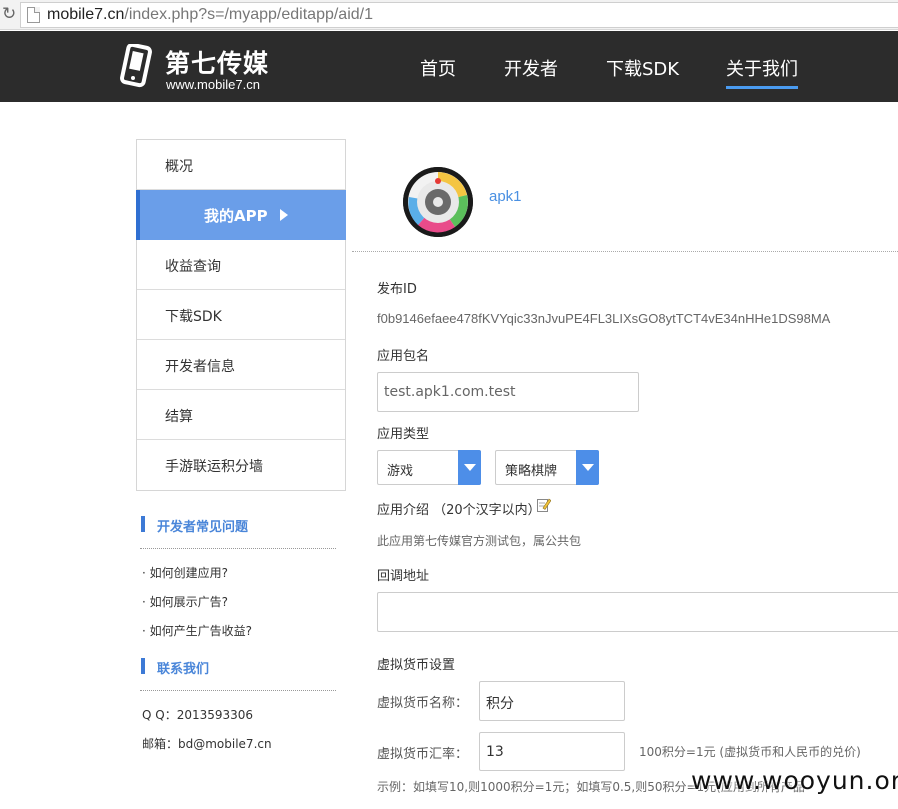 This screenshot has height=809, width=898. Describe the element at coordinates (552, 701) in the screenshot. I see `currency-name-input: 积分` at that location.